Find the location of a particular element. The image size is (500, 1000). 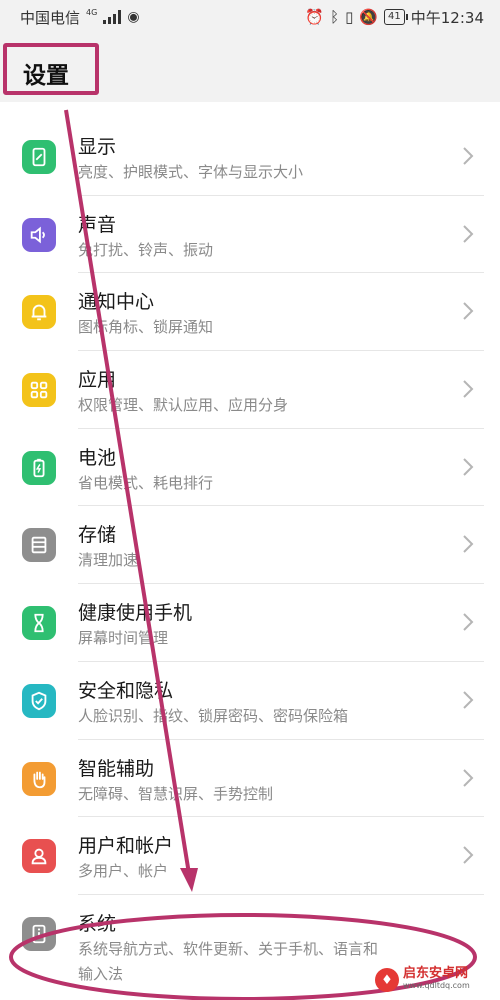

watermark: ♦ 启东安卓网 www.qdltdq.com is located at coordinates (422, 979).